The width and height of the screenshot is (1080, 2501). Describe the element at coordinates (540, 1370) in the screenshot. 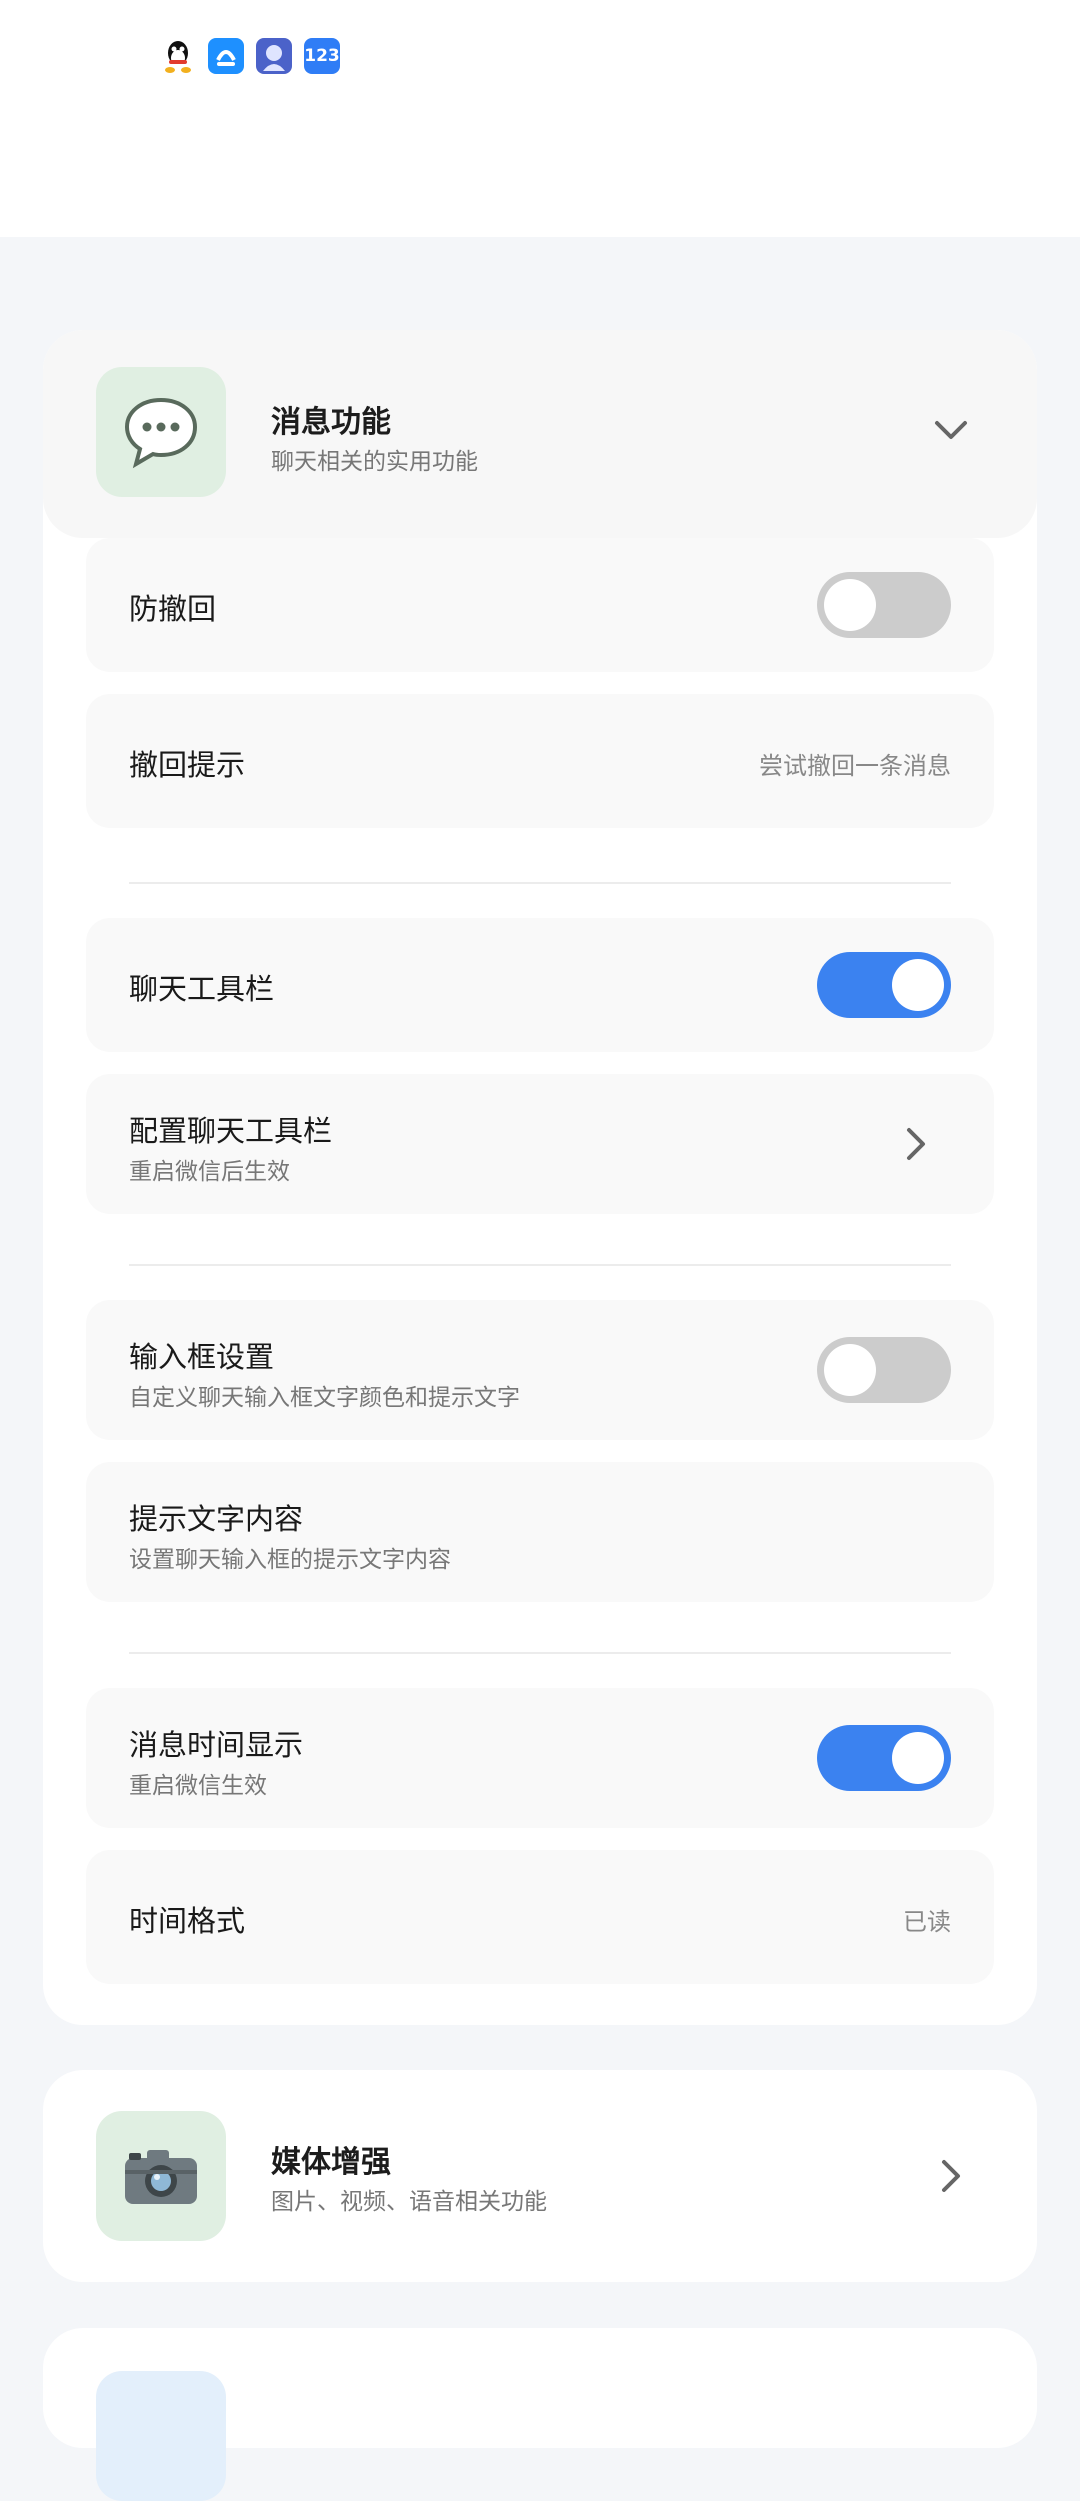

I see `input-box-settings-row: 输入框设置 自定义聊天输入框文字颜色和提示文字` at that location.